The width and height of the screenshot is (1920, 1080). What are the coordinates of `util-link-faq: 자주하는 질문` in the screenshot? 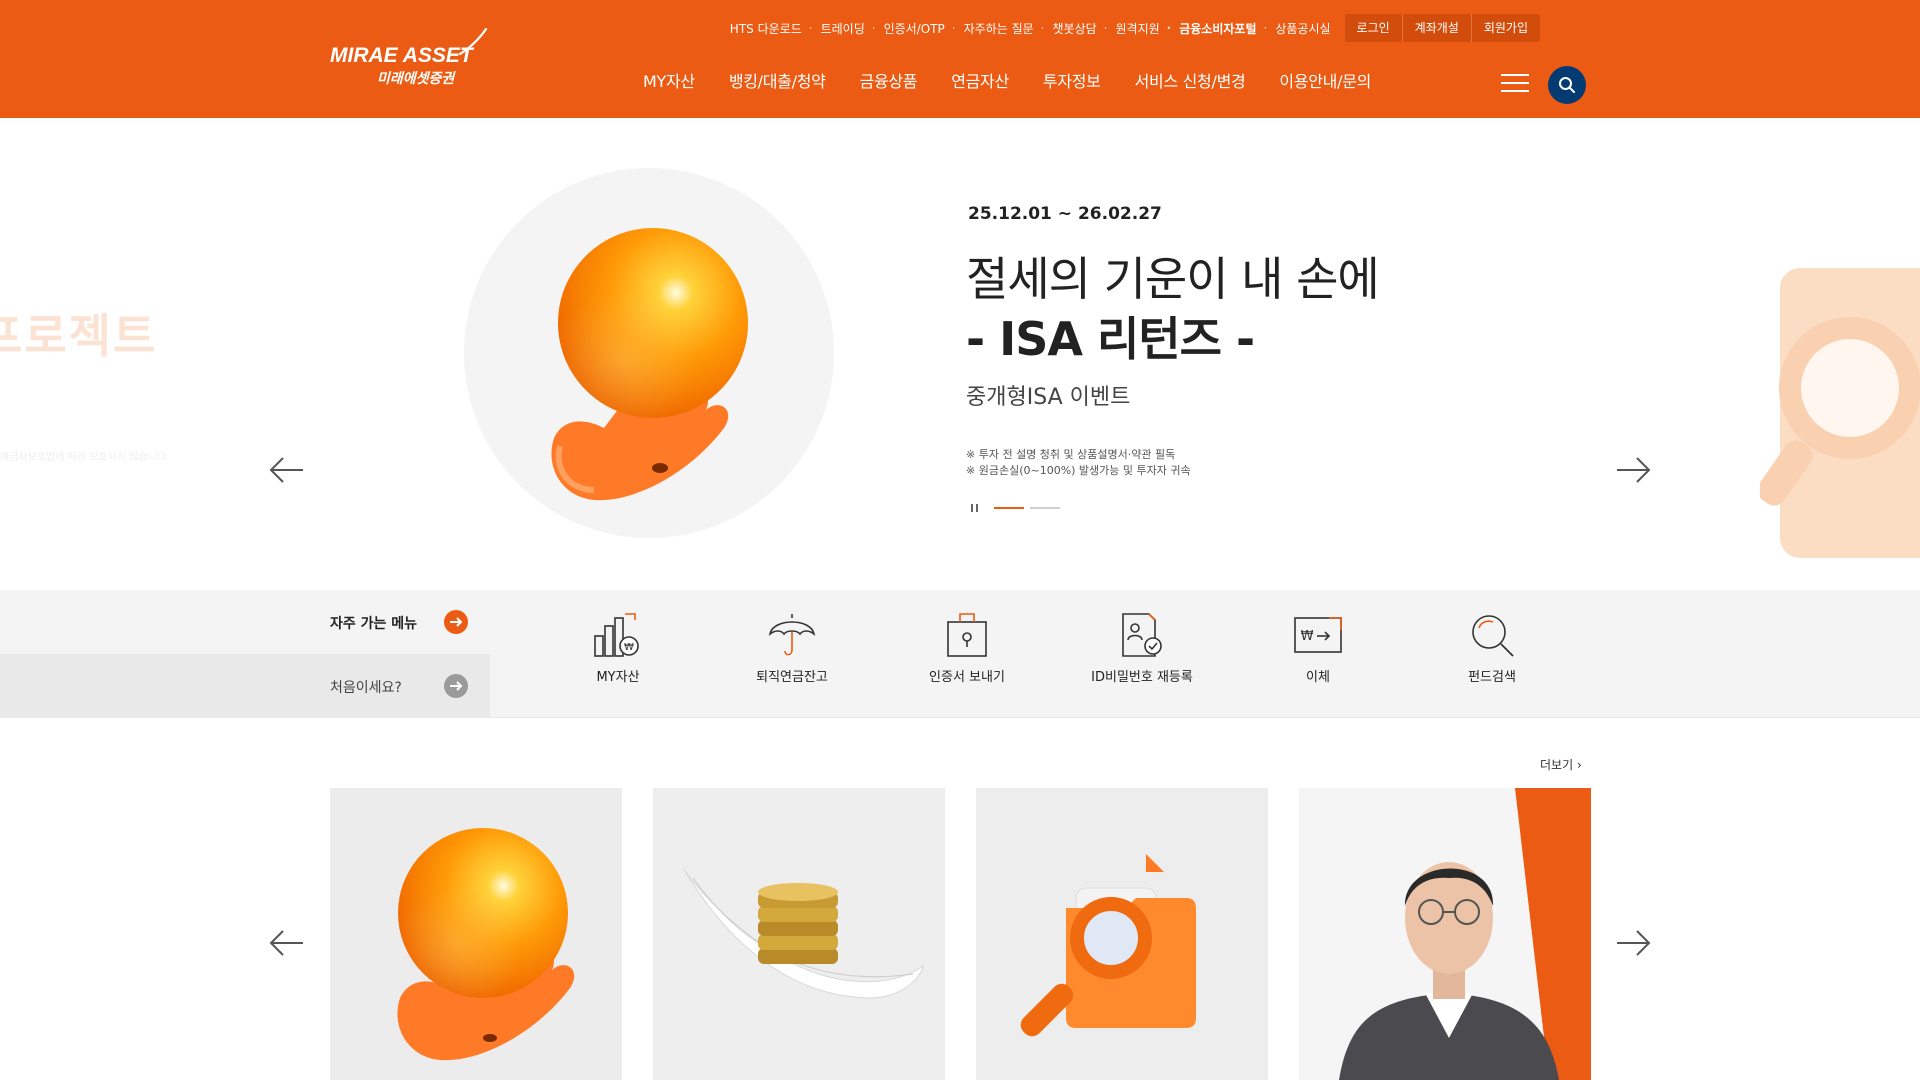 It's located at (989, 28).